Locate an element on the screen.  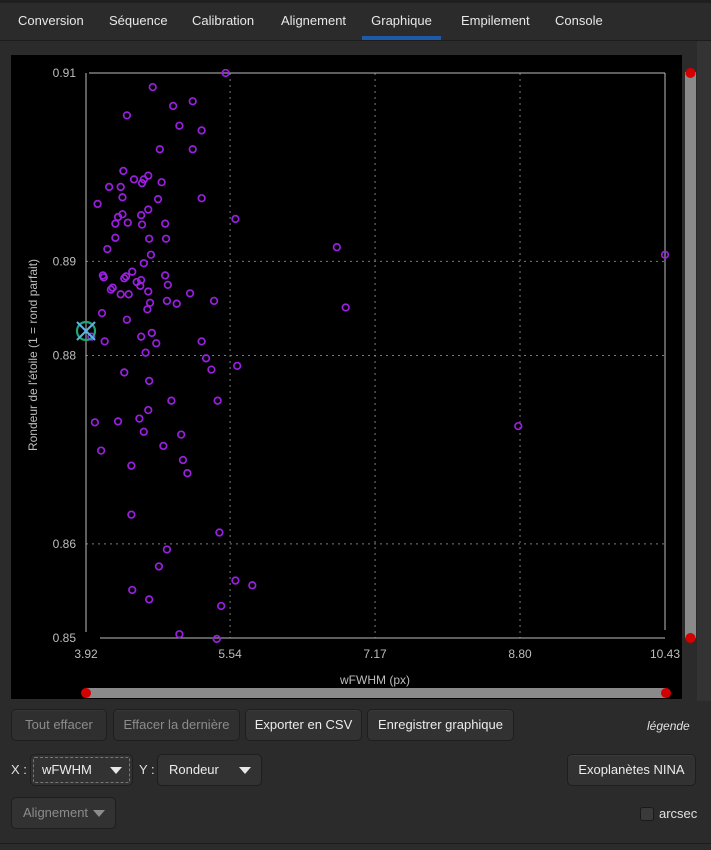
save-plot-button: Enregistrer graphique is located at coordinates (440, 725).